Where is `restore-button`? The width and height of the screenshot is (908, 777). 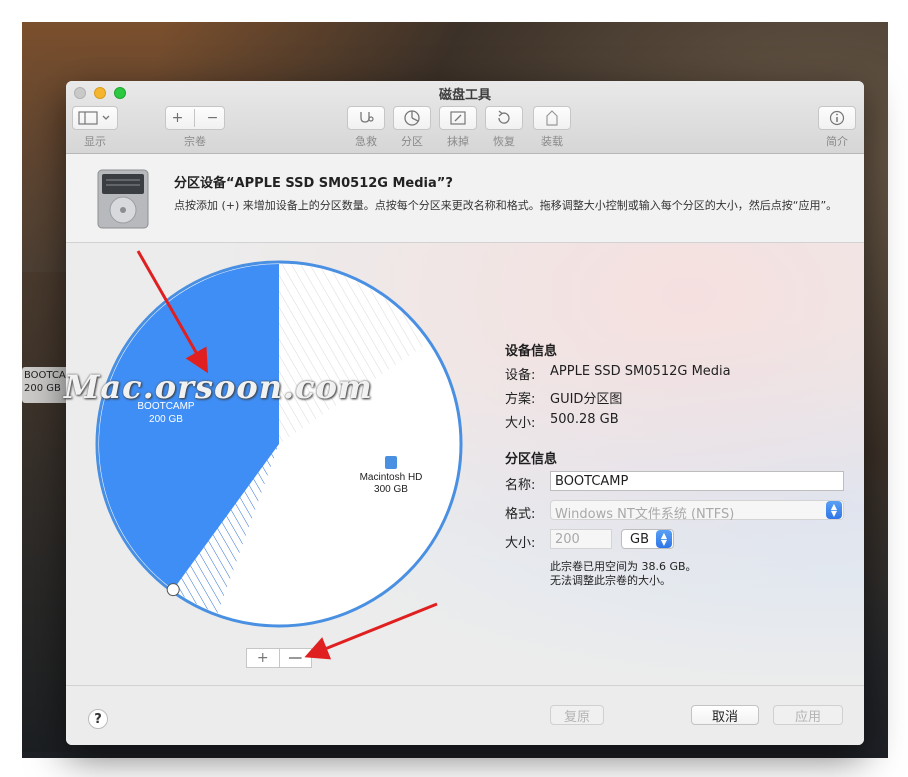
restore-button is located at coordinates (504, 118).